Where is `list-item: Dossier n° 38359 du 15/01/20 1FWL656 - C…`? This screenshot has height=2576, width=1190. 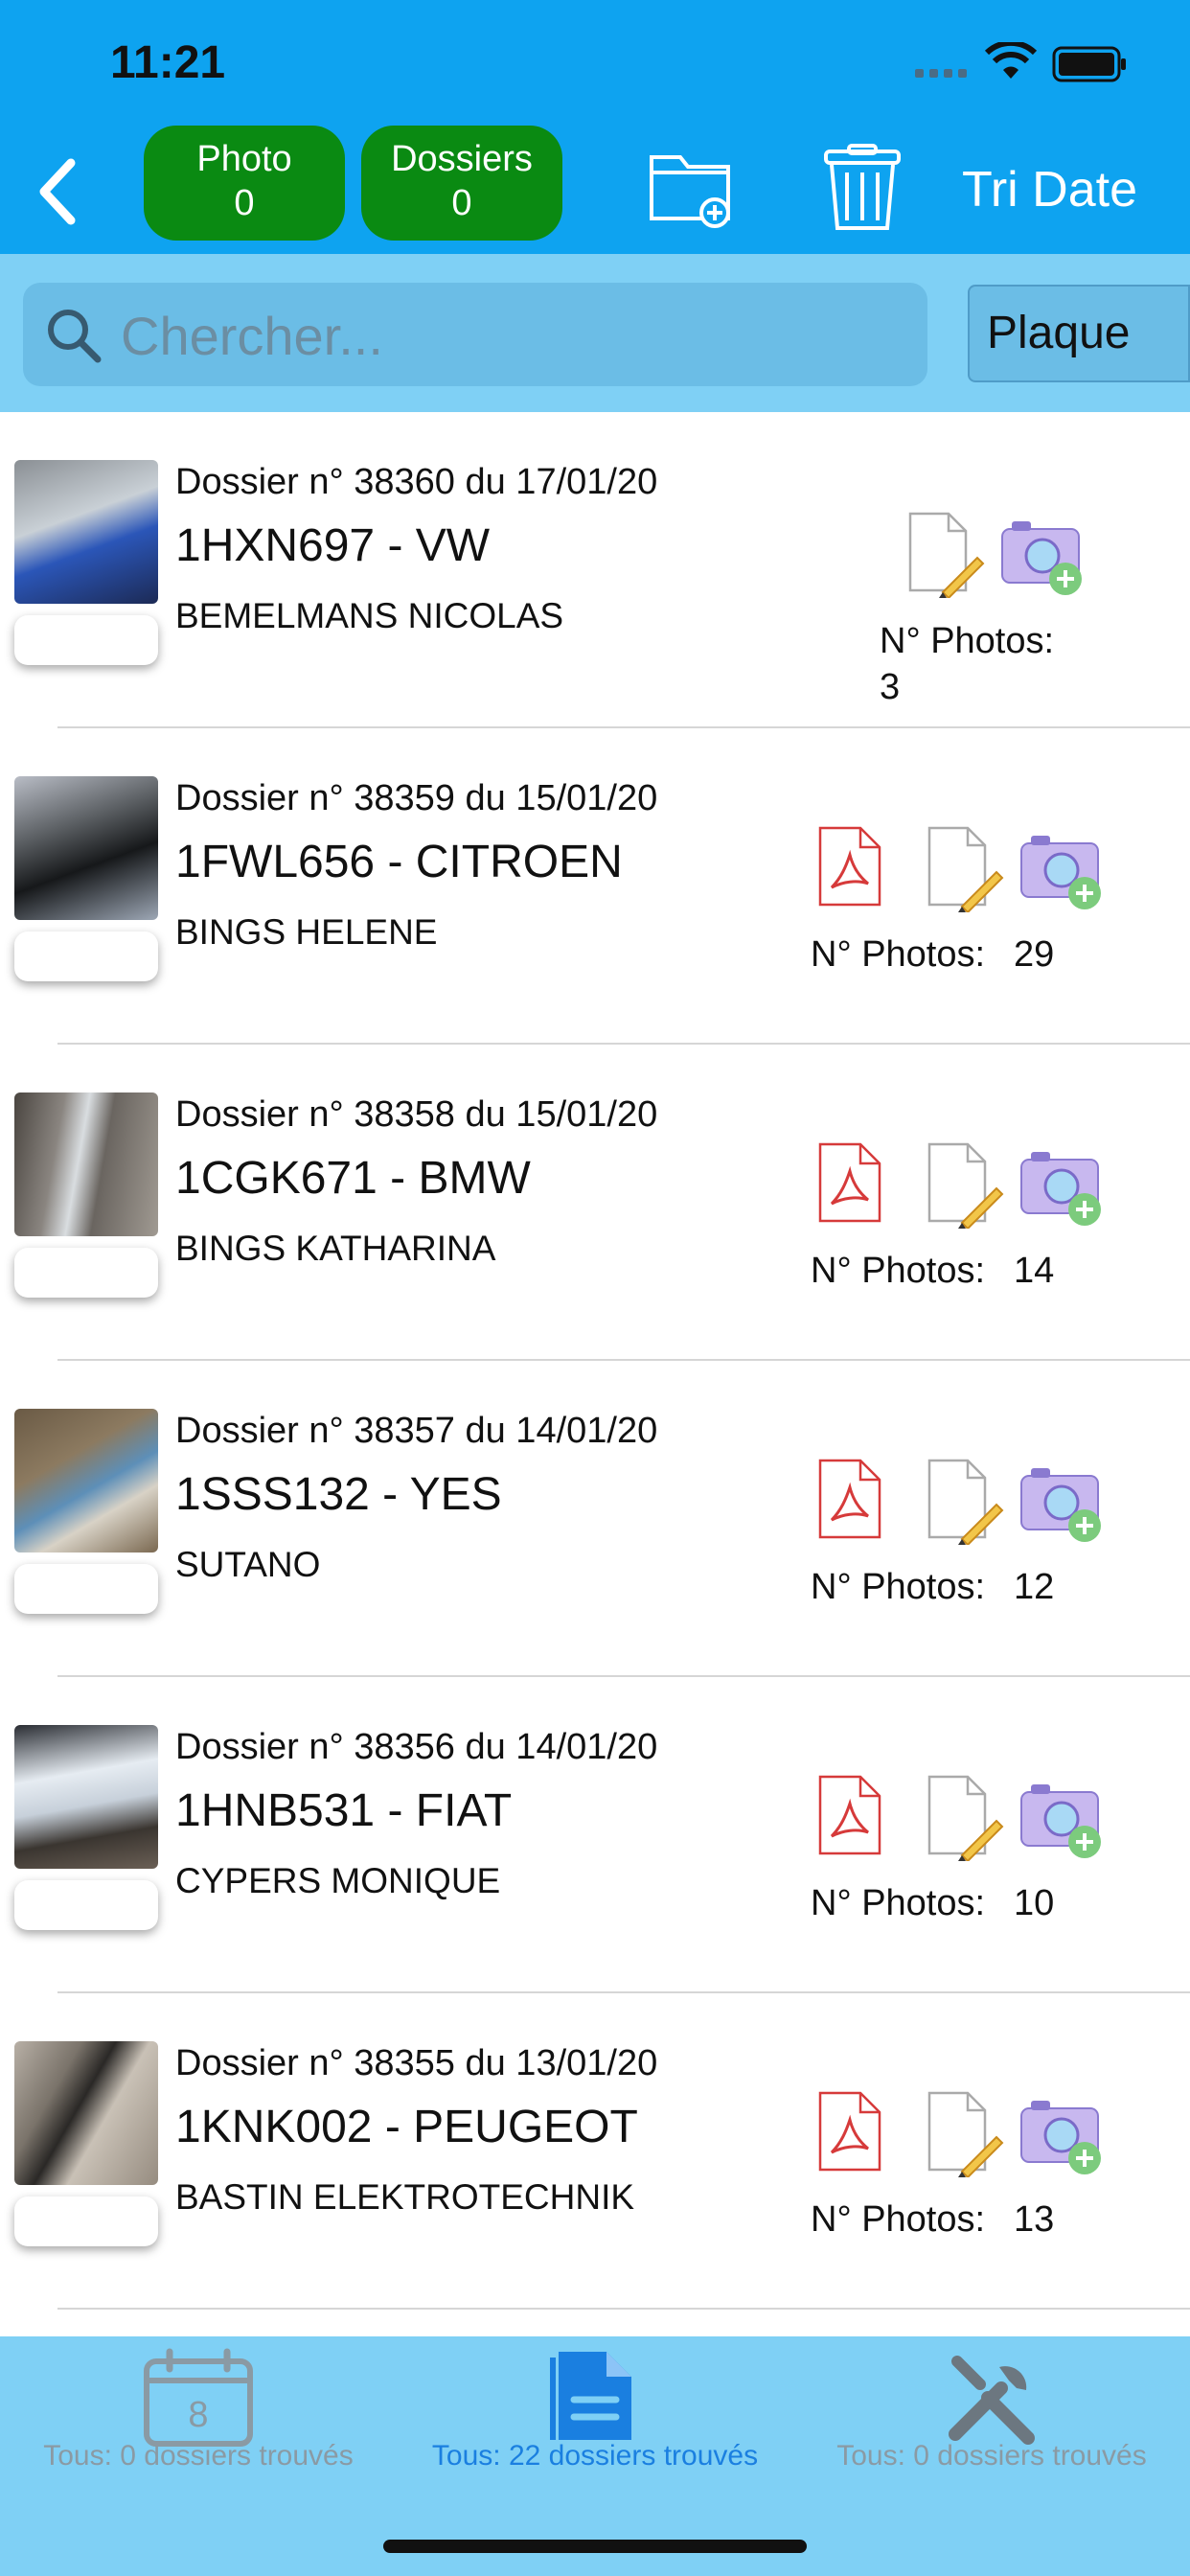 list-item: Dossier n° 38359 du 15/01/20 1FWL656 - C… is located at coordinates (595, 886).